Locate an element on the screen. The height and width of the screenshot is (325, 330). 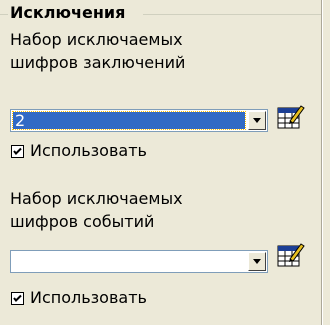
conclusions-label-line1: Набор исключаемых is located at coordinates (96, 39).